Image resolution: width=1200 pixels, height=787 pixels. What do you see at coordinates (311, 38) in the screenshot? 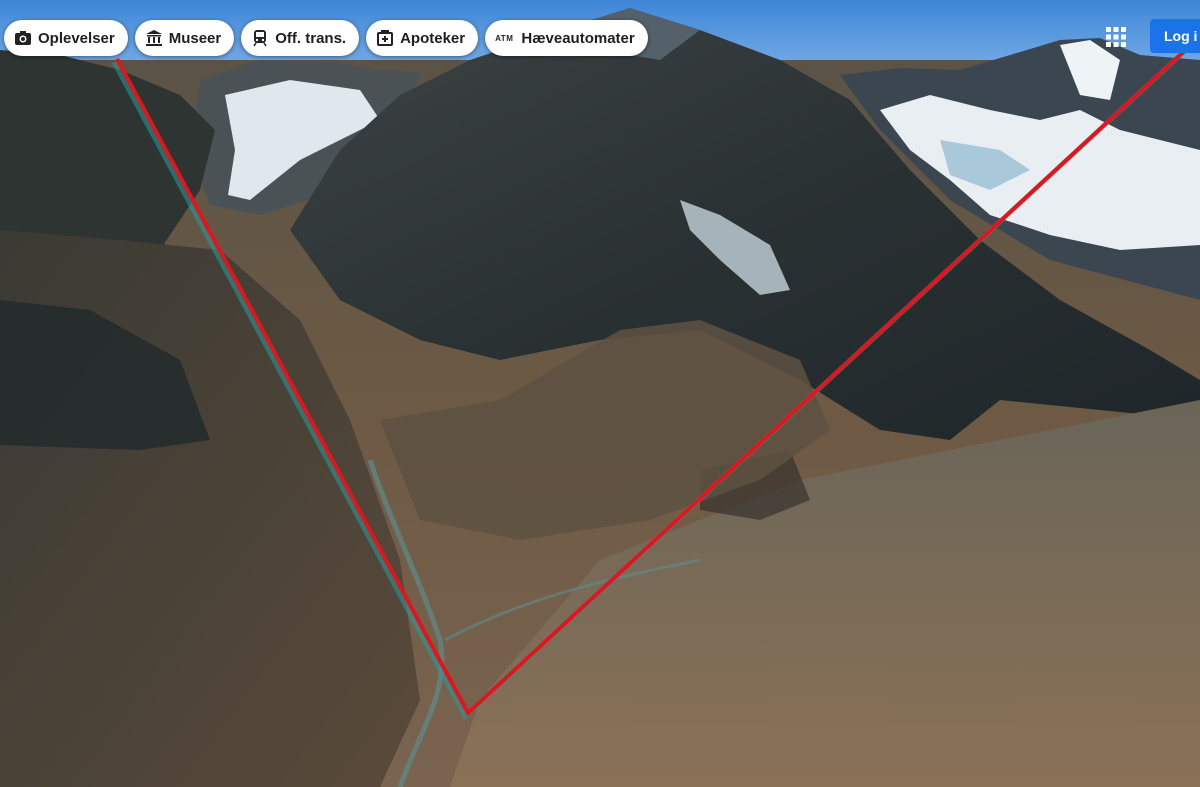
I see `chip-label: Off. trans.` at bounding box center [311, 38].